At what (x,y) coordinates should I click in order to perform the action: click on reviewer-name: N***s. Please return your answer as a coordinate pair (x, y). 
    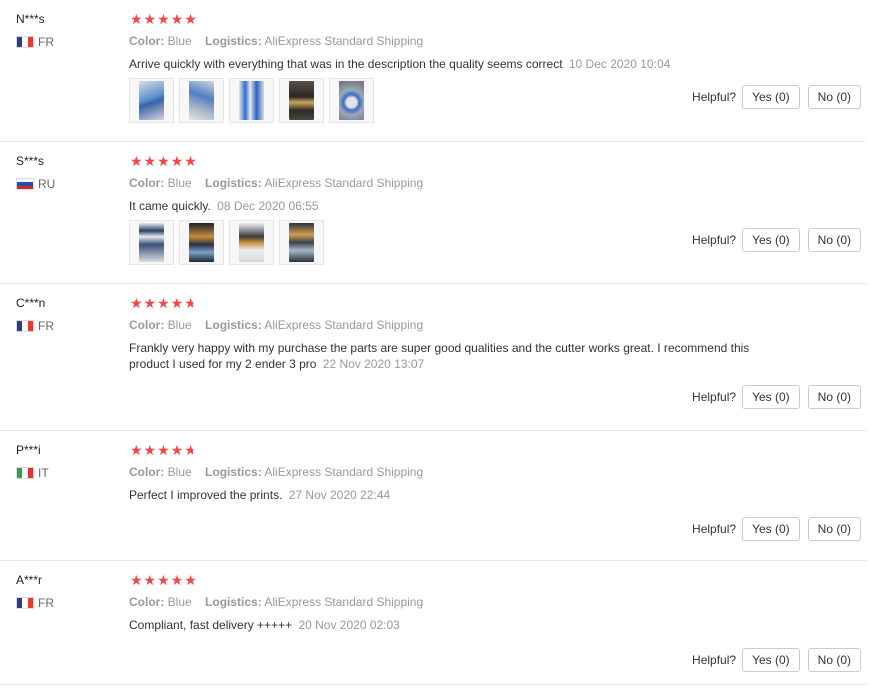
    Looking at the image, I should click on (30, 19).